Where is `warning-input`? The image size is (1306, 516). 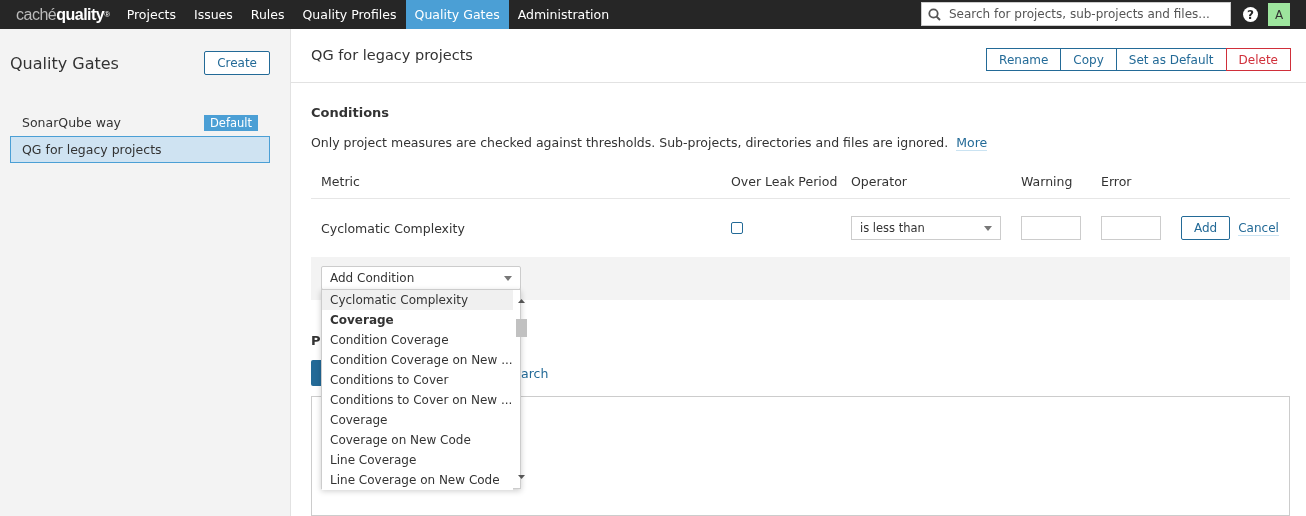 warning-input is located at coordinates (1051, 228).